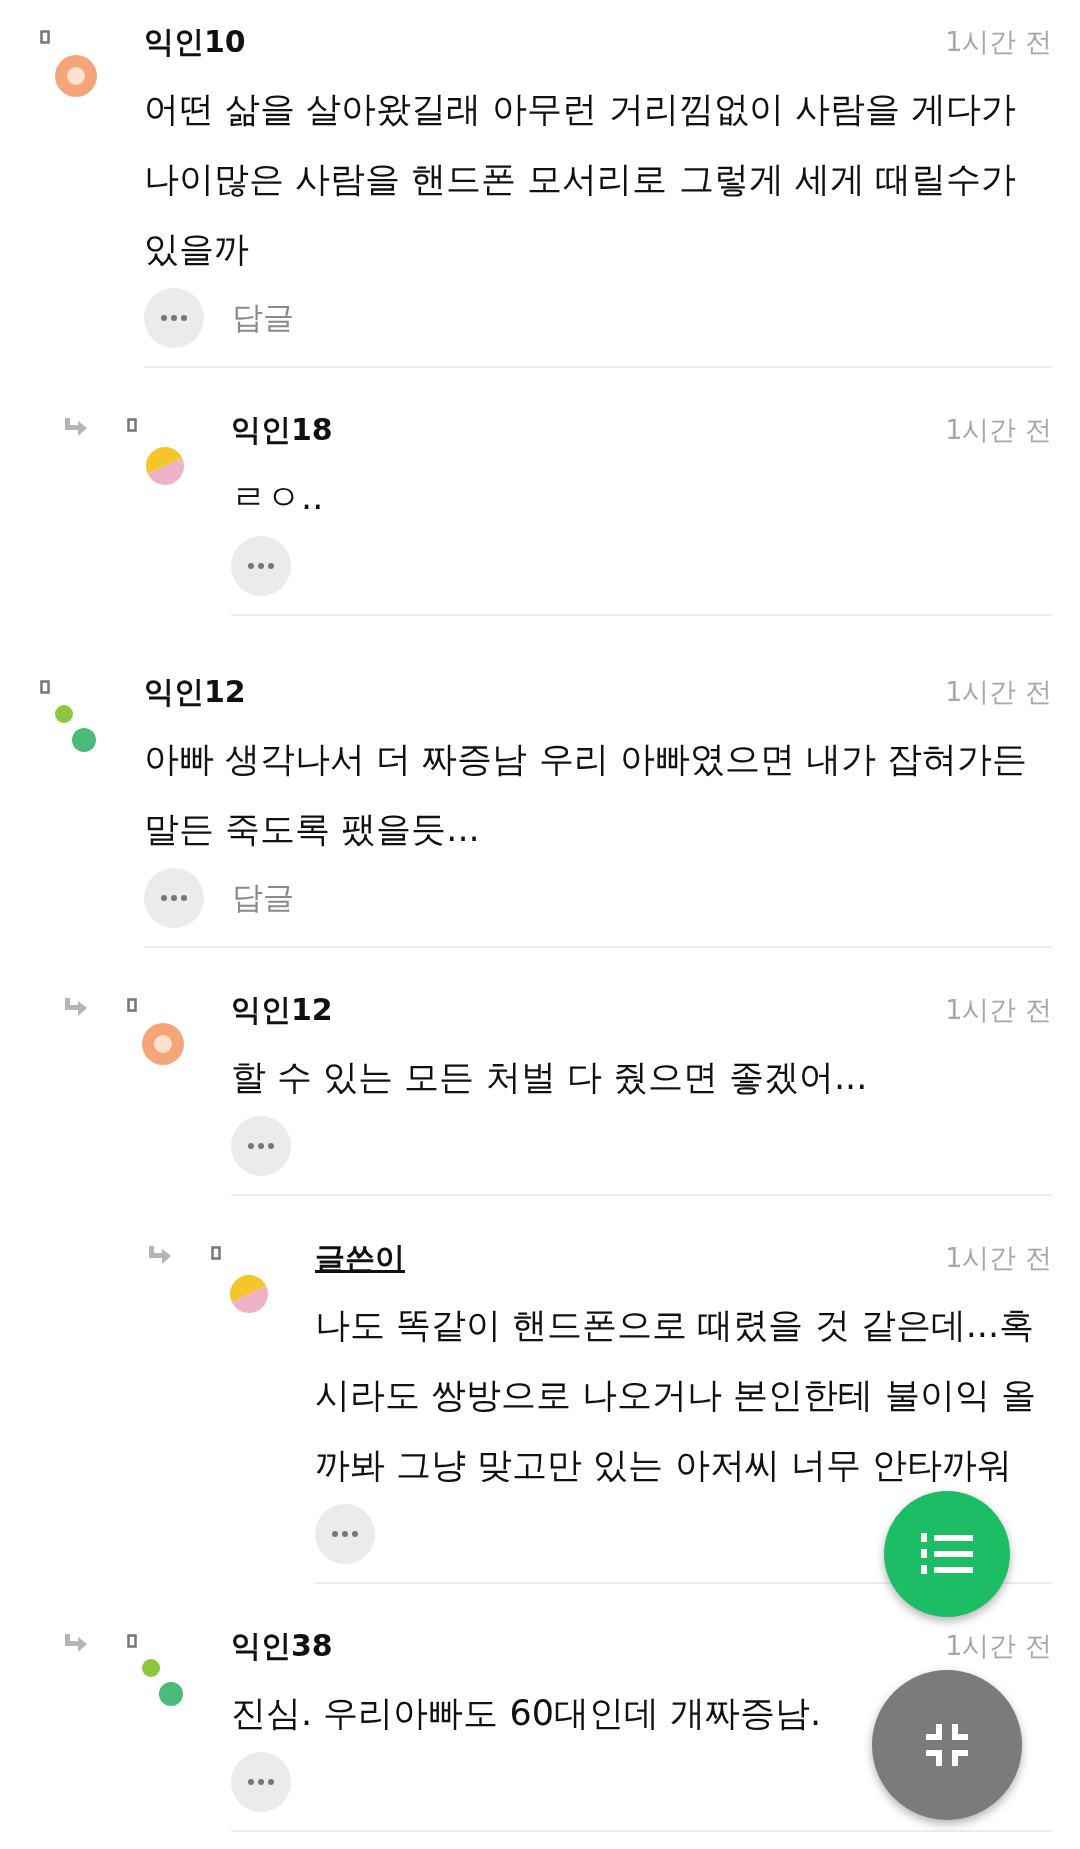  What do you see at coordinates (947, 1745) in the screenshot?
I see `collapse-button` at bounding box center [947, 1745].